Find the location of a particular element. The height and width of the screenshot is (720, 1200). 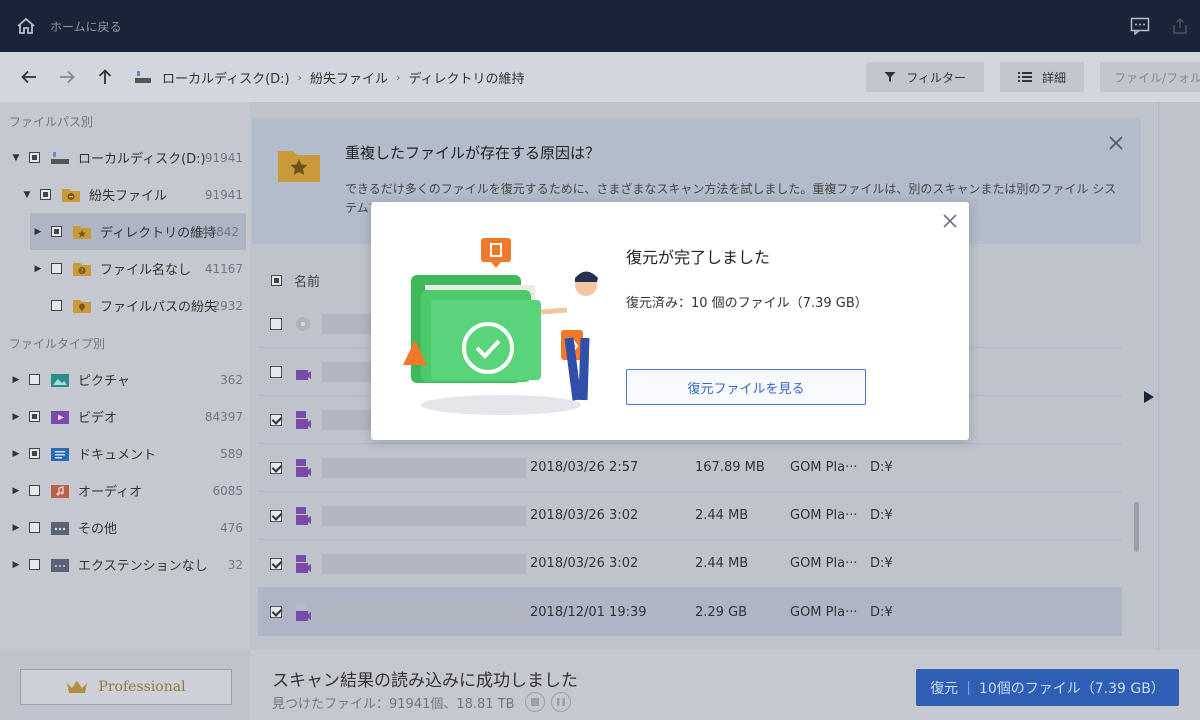

file-date: 2018/03/26 2:57 is located at coordinates (584, 467).